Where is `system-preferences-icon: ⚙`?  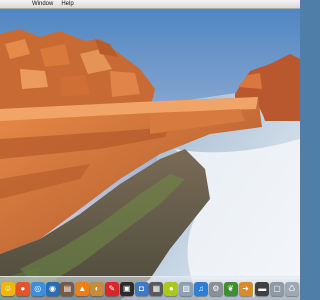
system-preferences-icon: ⚙ is located at coordinates (215, 288).